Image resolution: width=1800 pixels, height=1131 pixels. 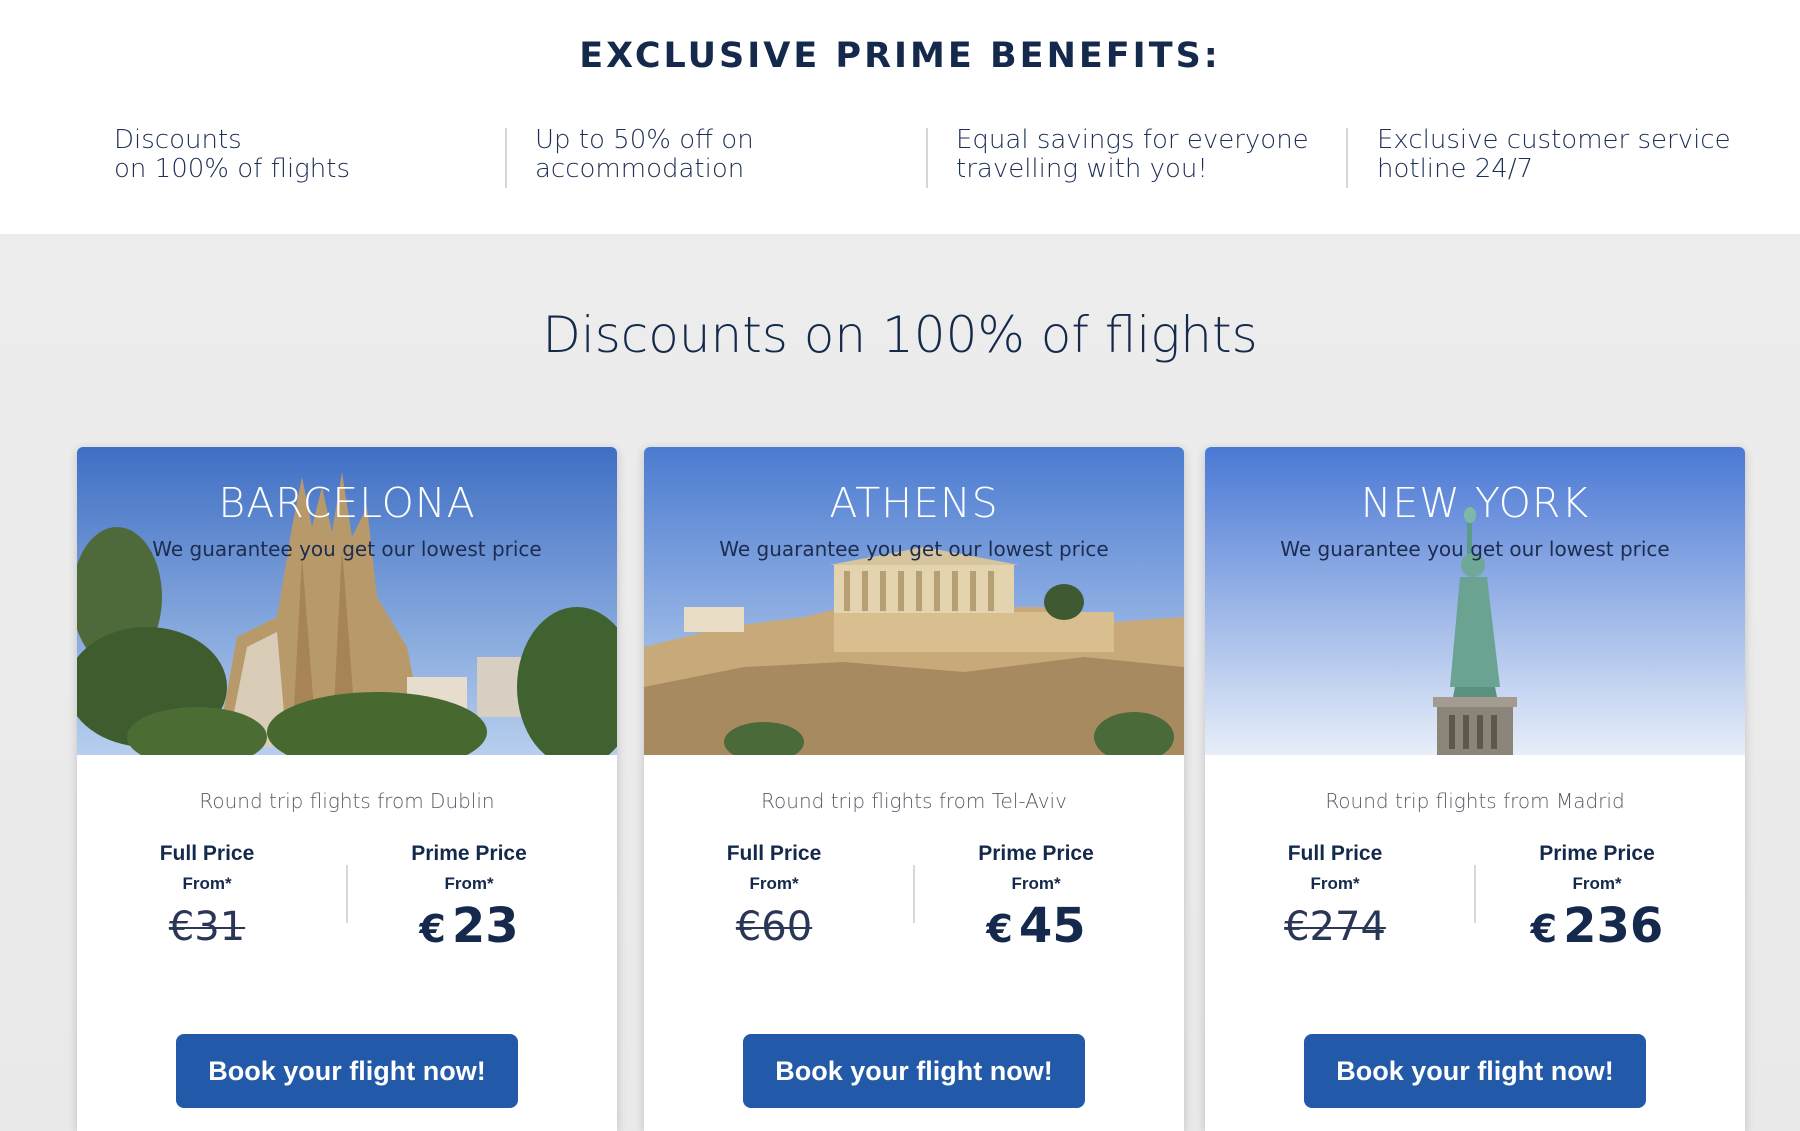 What do you see at coordinates (485, 926) in the screenshot?
I see `prime-price-amount: 23` at bounding box center [485, 926].